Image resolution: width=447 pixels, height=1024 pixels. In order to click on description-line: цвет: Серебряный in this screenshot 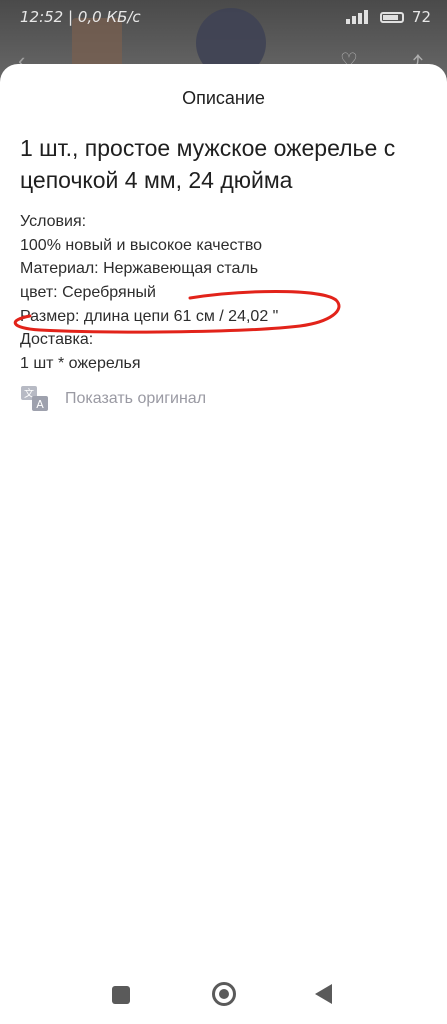, I will do `click(88, 293)`.